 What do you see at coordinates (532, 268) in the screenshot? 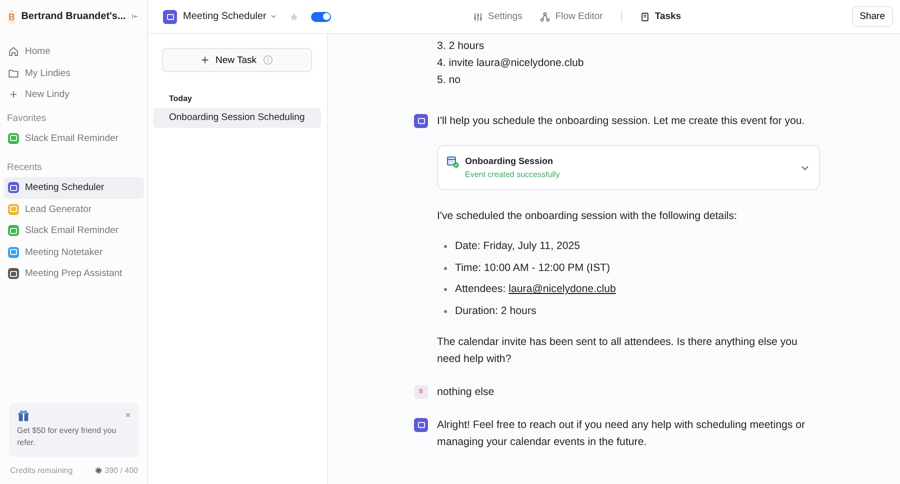
I see `detail-text: Time: 10:00 AM - 12:00 PM (IST)` at bounding box center [532, 268].